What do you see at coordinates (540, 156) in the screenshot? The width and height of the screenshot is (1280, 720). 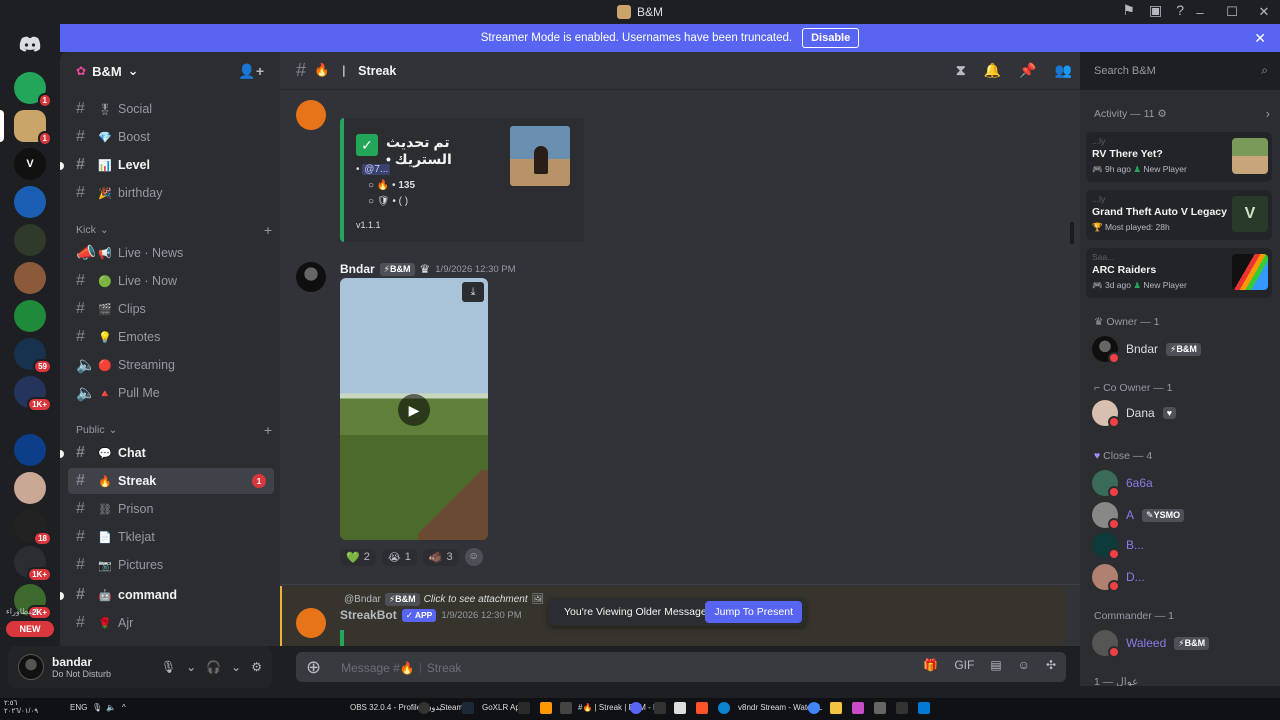 I see `embed-thumbnail` at bounding box center [540, 156].